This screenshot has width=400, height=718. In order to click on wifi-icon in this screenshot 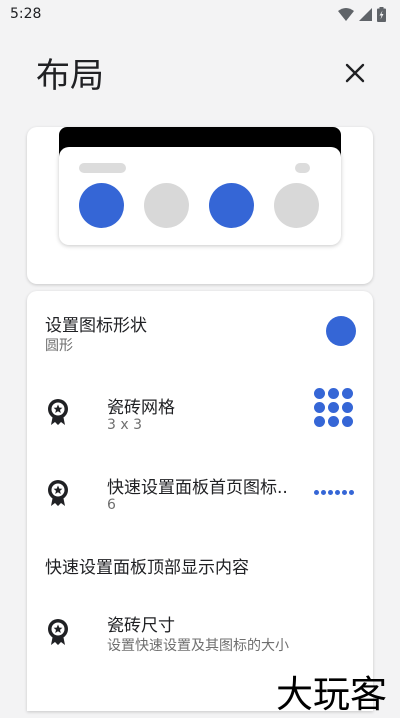, I will do `click(346, 14)`.